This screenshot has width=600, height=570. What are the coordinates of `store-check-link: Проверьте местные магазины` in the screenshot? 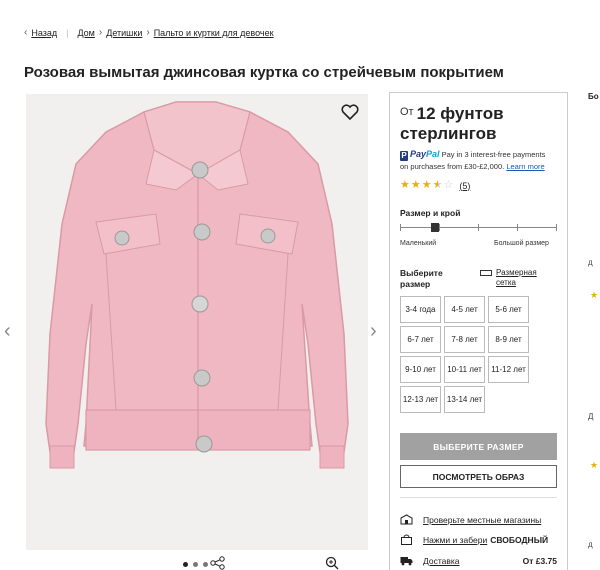 It's located at (482, 520).